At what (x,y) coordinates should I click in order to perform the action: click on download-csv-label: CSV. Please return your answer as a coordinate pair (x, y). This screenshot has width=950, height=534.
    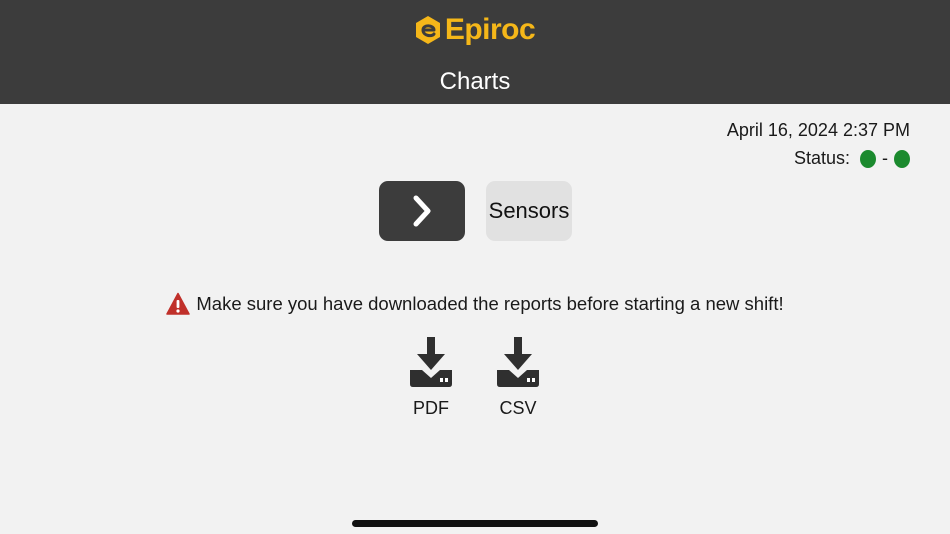
    Looking at the image, I should click on (518, 408).